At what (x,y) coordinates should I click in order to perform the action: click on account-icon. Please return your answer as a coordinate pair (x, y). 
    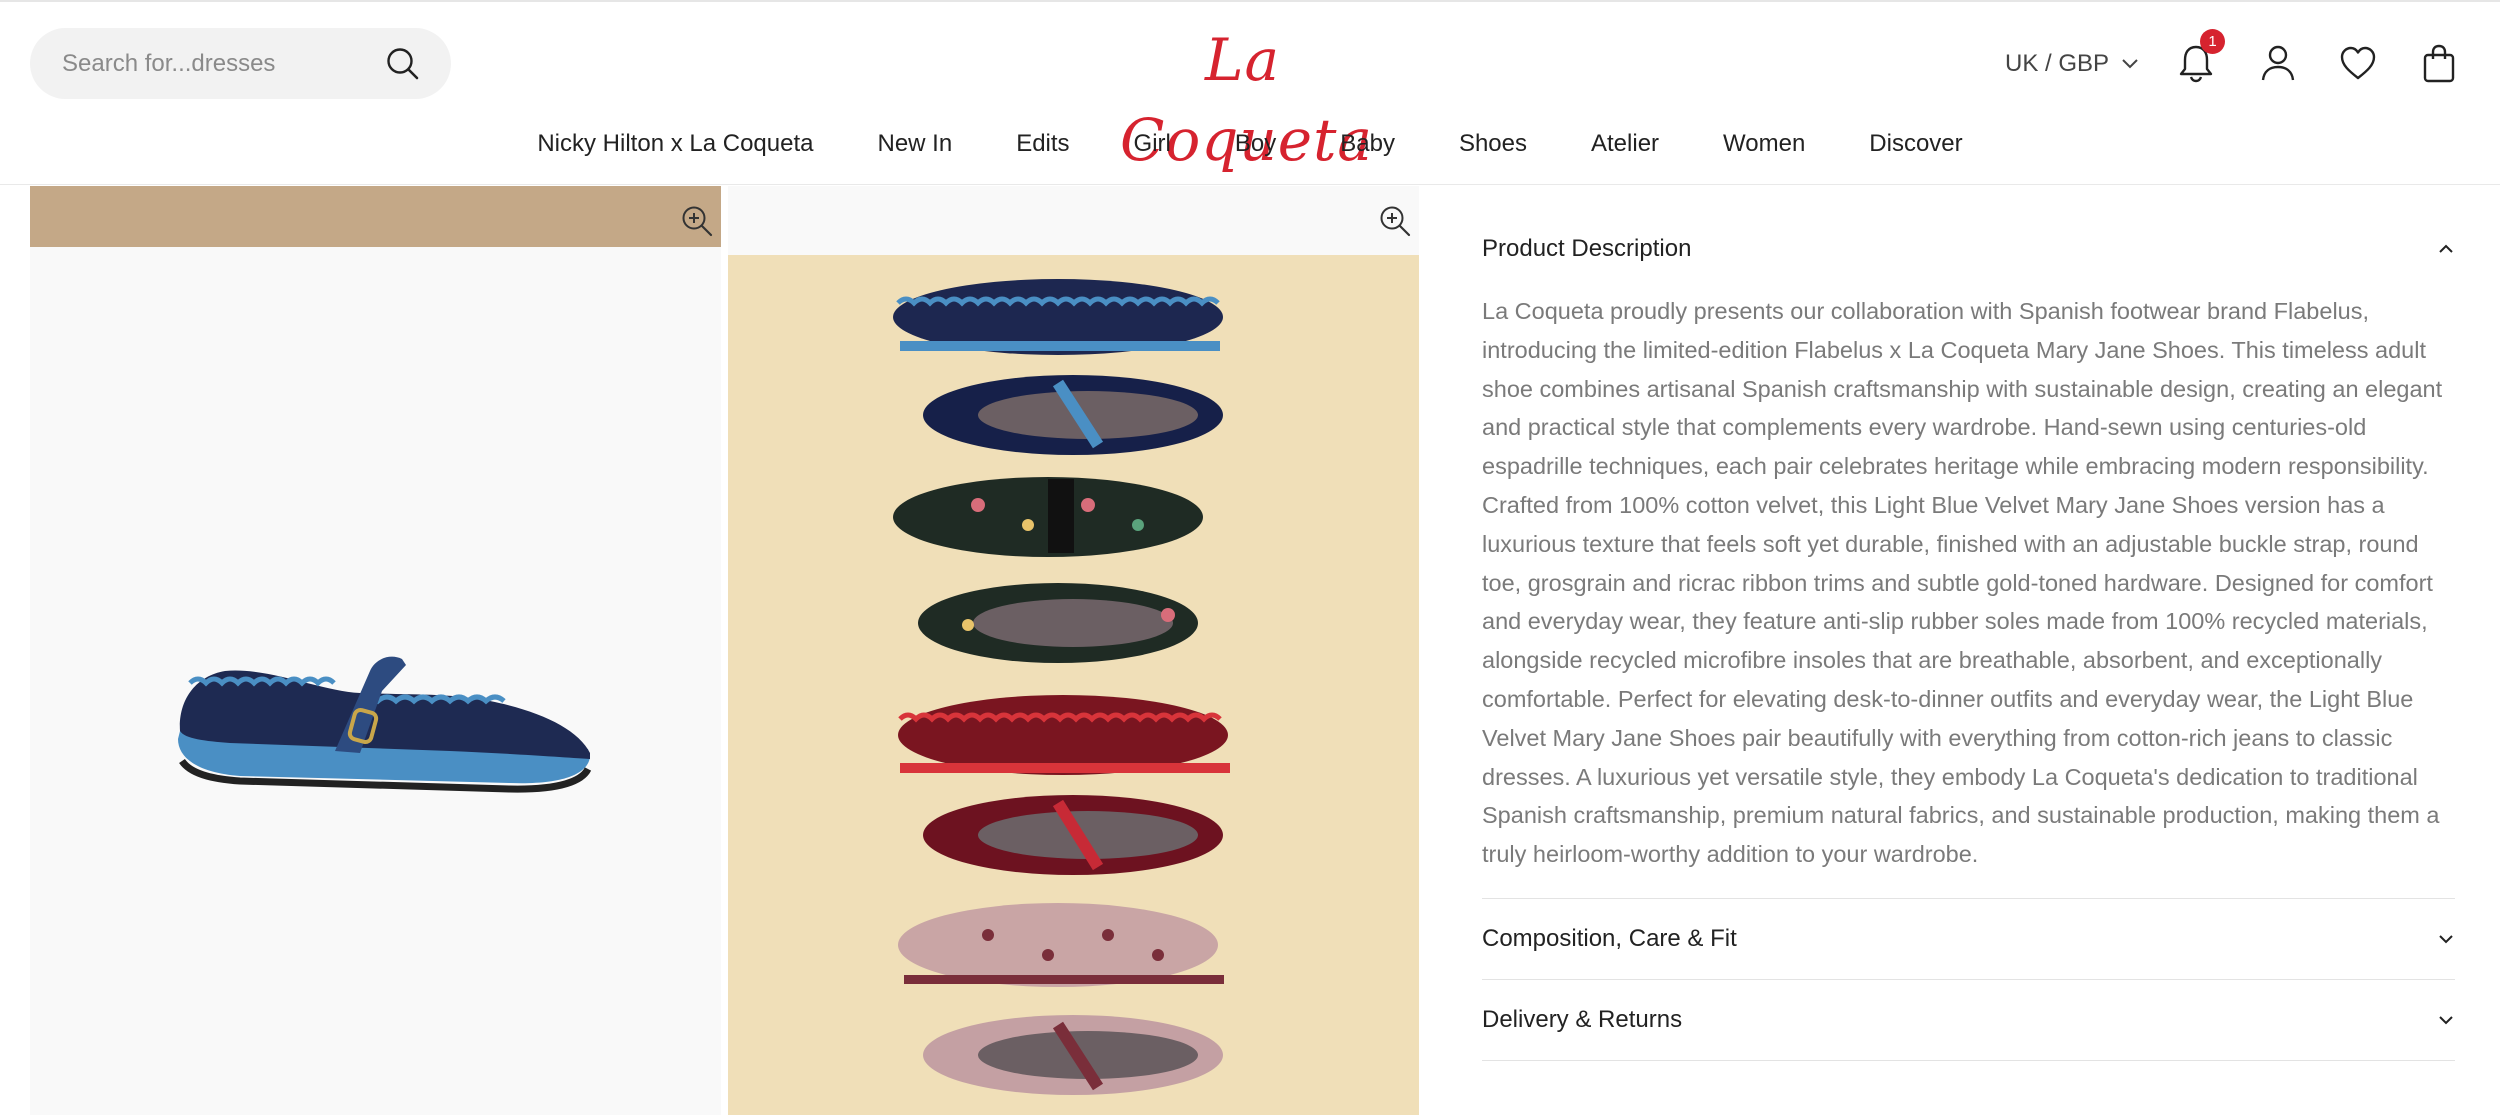
    Looking at the image, I should click on (2278, 63).